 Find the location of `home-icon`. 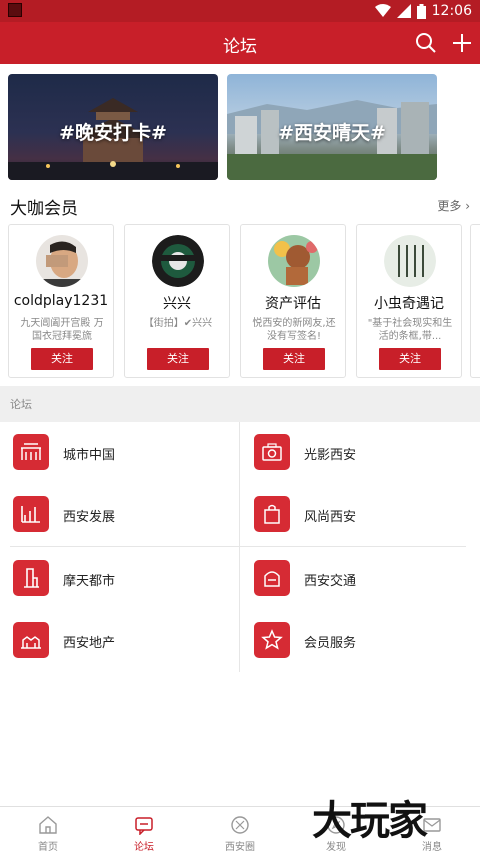

home-icon is located at coordinates (48, 825).